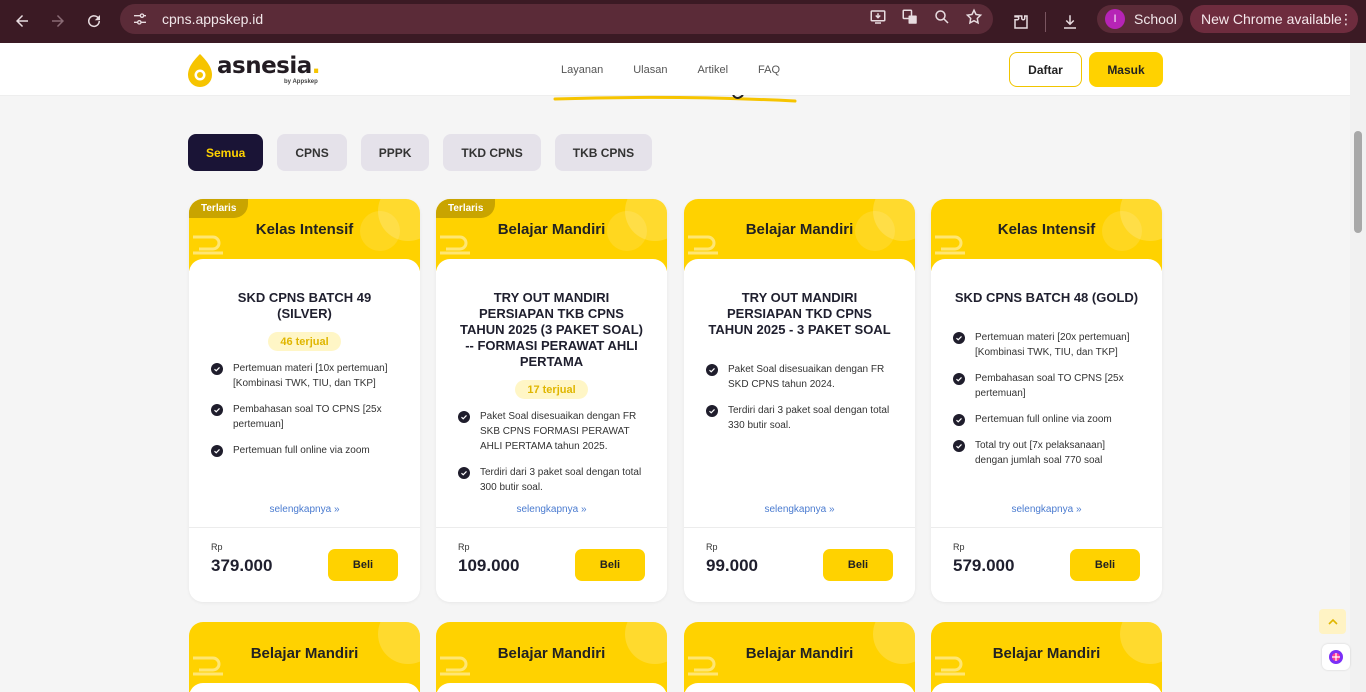 The image size is (1366, 692). What do you see at coordinates (140, 19) in the screenshot?
I see `site-info-icon` at bounding box center [140, 19].